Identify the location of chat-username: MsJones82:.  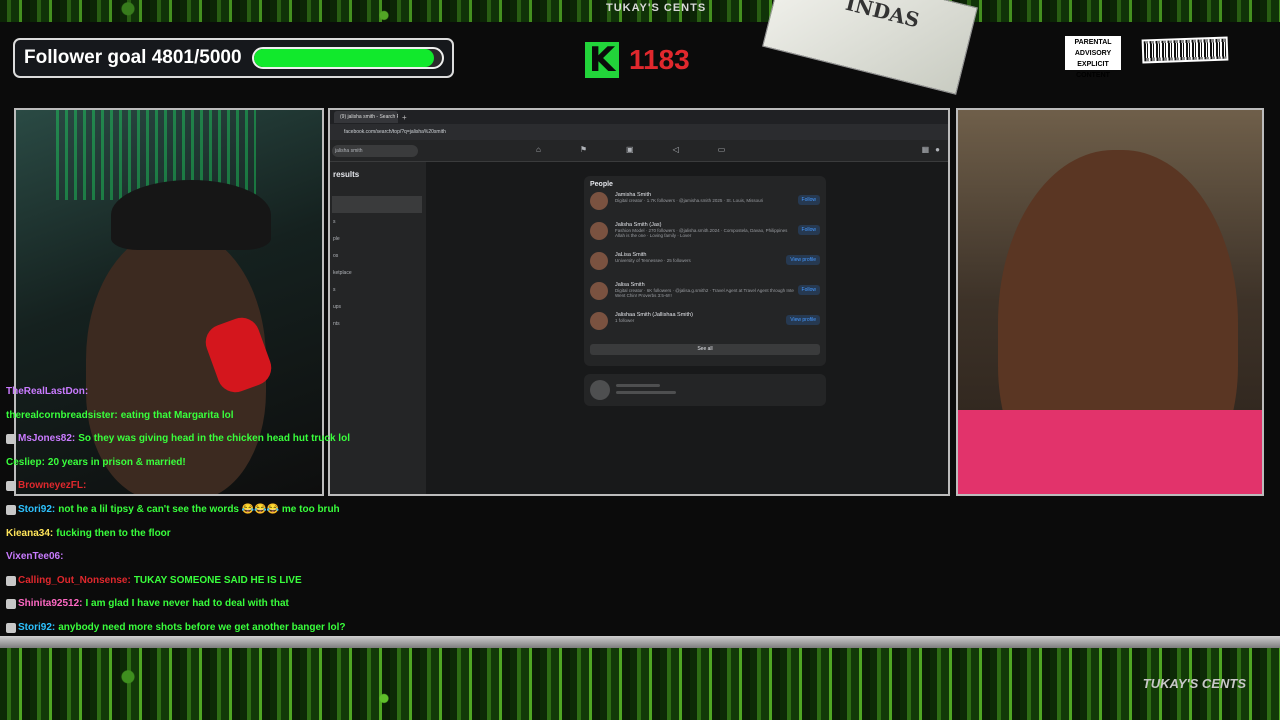
(47, 439).